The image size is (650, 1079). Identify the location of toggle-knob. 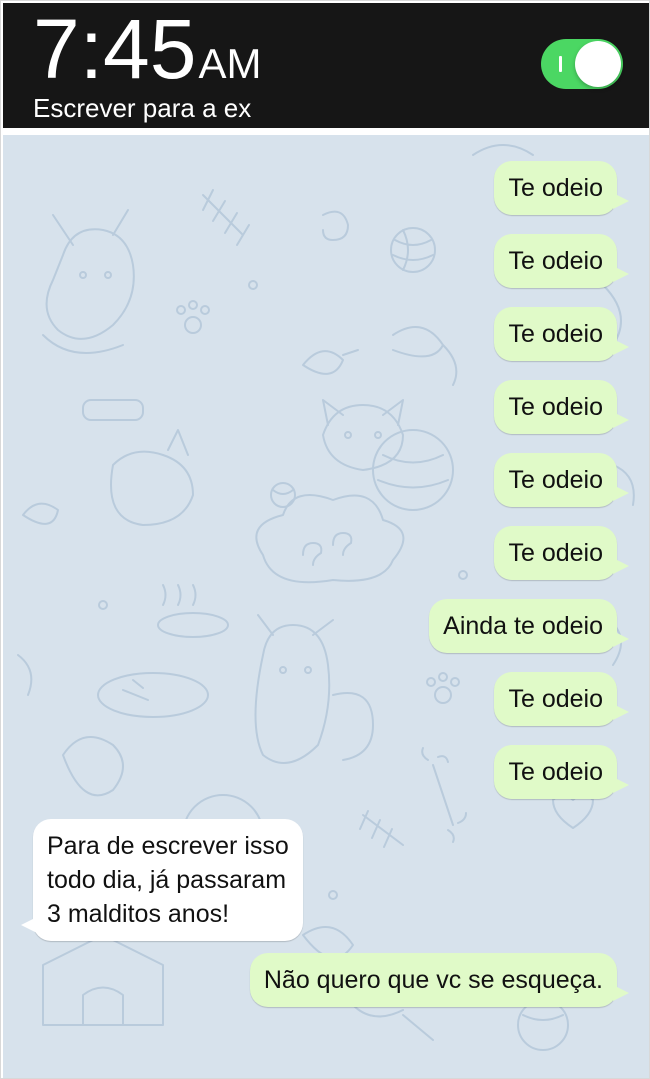
(598, 64).